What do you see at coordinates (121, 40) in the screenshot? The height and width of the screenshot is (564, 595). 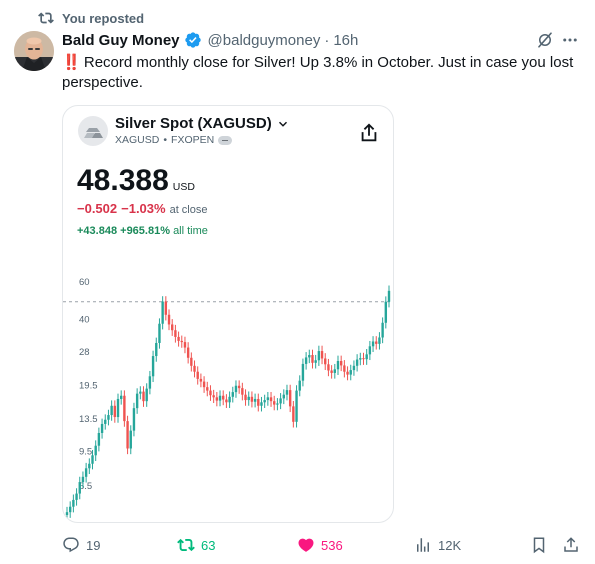 I see `author-name: Bald Guy Money` at bounding box center [121, 40].